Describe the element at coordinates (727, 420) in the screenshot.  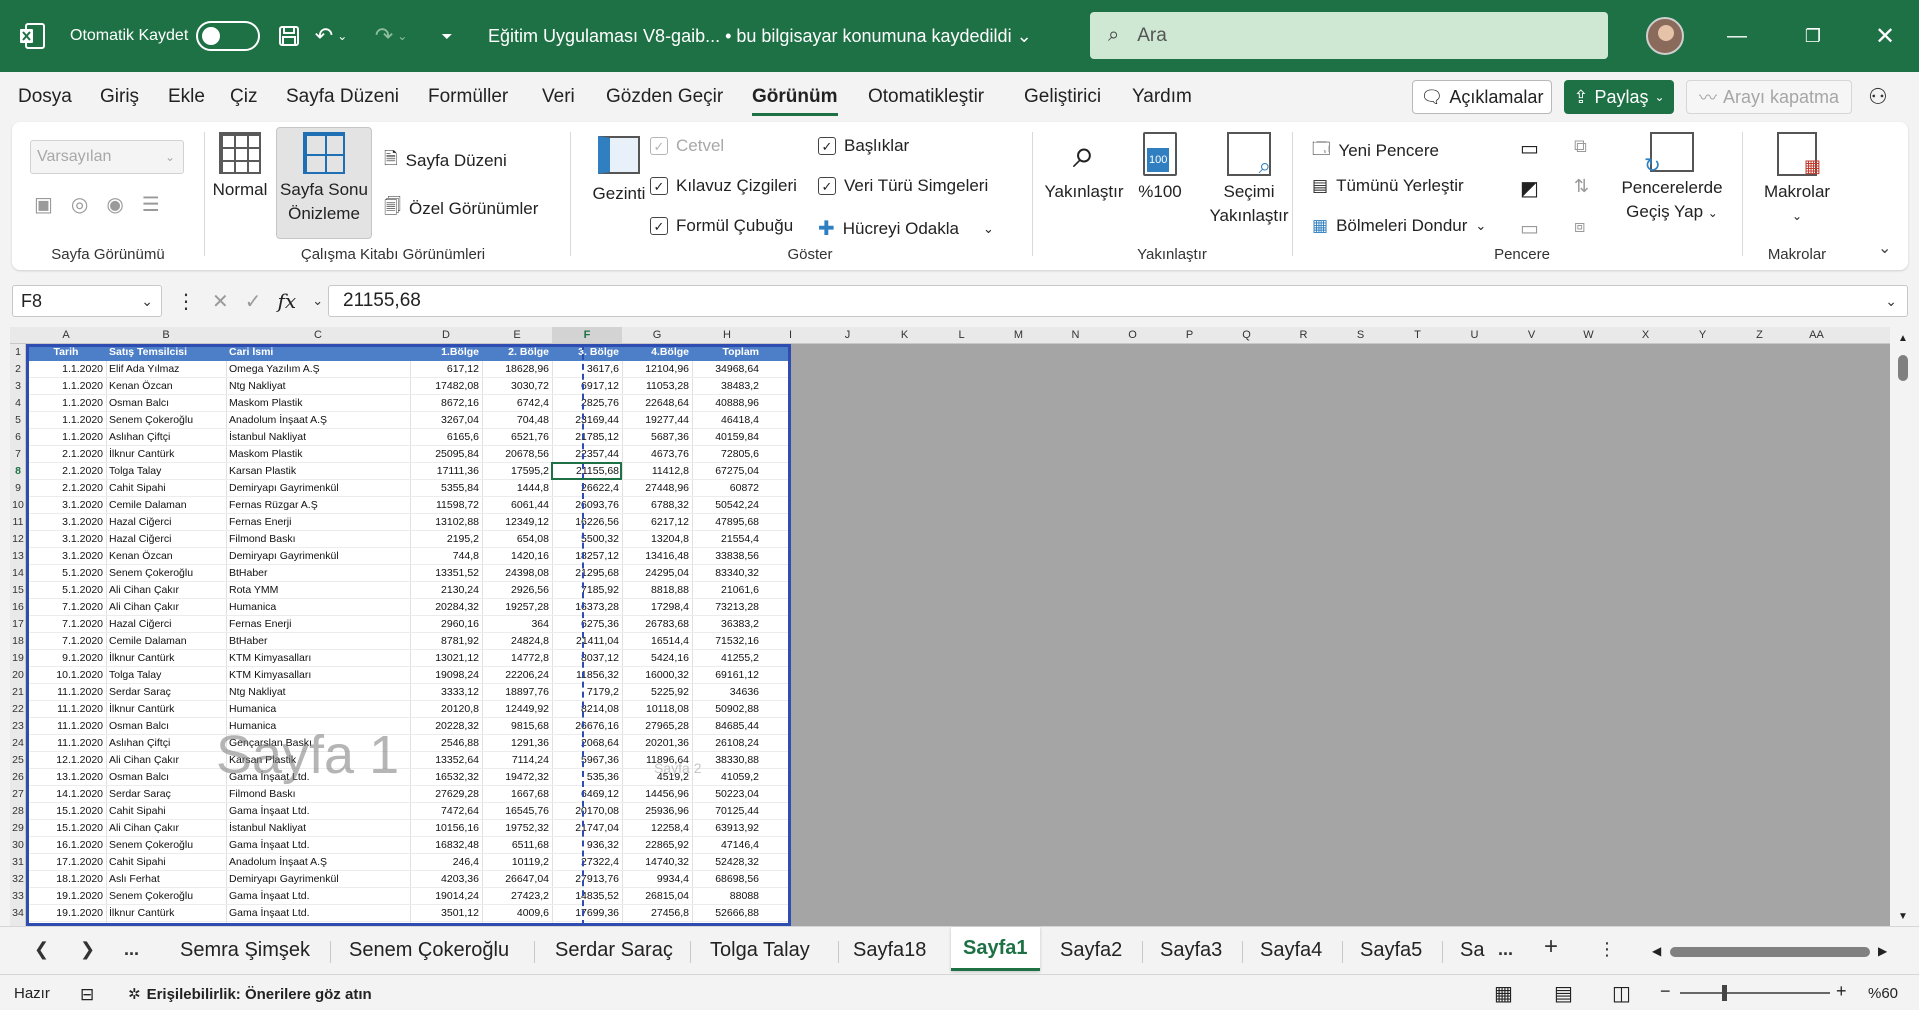
I see `cell: 46418,4` at that location.